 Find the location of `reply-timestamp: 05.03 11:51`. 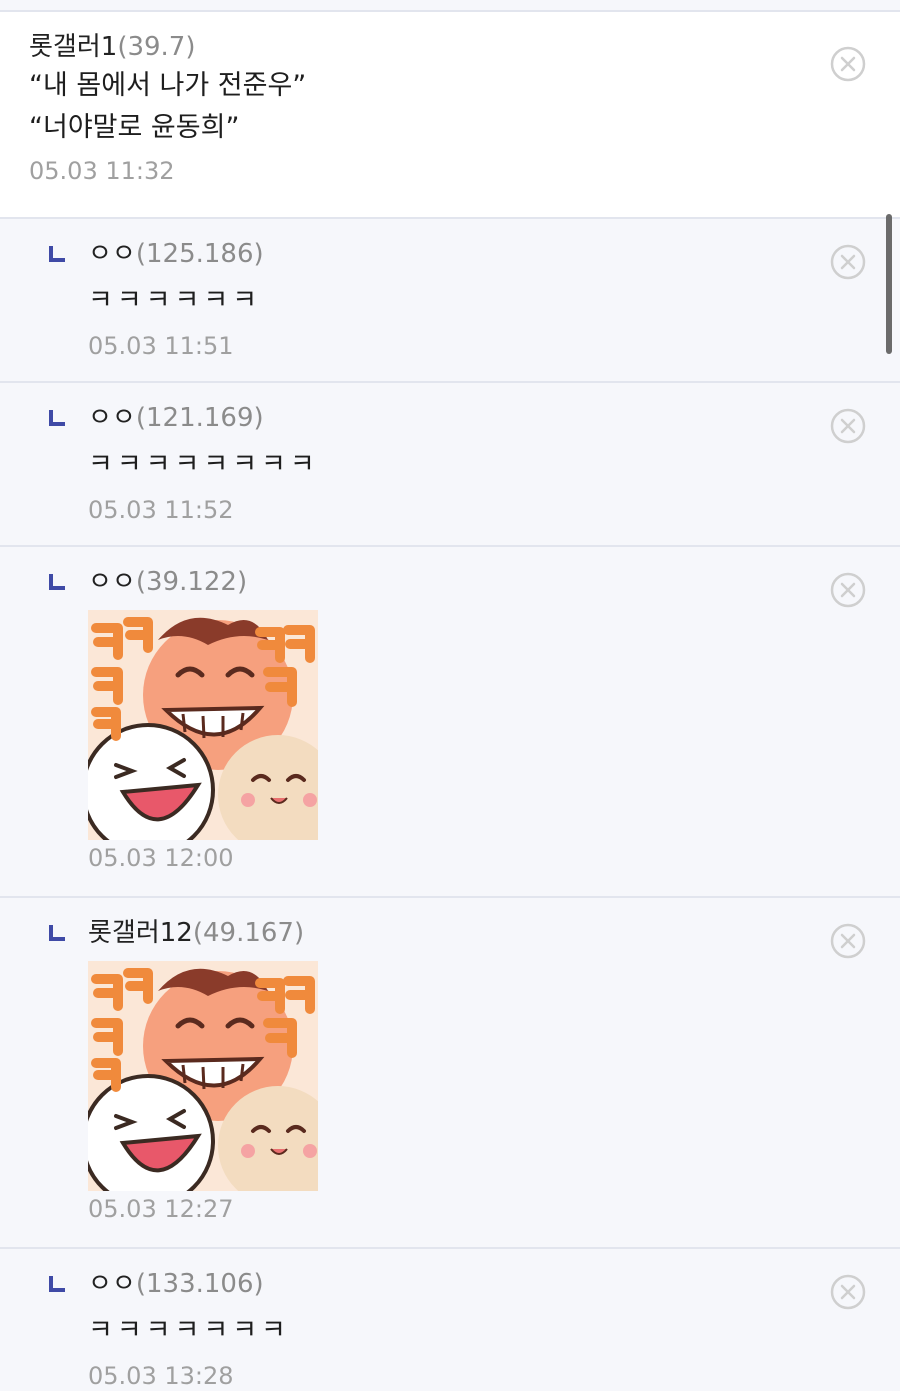

reply-timestamp: 05.03 11:51 is located at coordinates (161, 346).